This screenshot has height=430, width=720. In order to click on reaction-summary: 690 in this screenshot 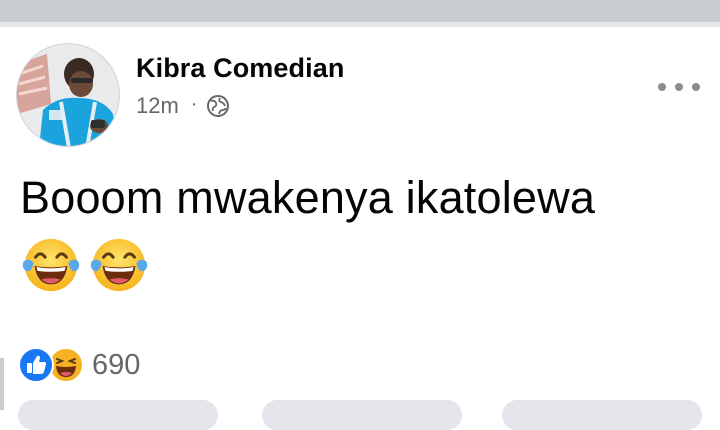, I will do `click(79, 365)`.